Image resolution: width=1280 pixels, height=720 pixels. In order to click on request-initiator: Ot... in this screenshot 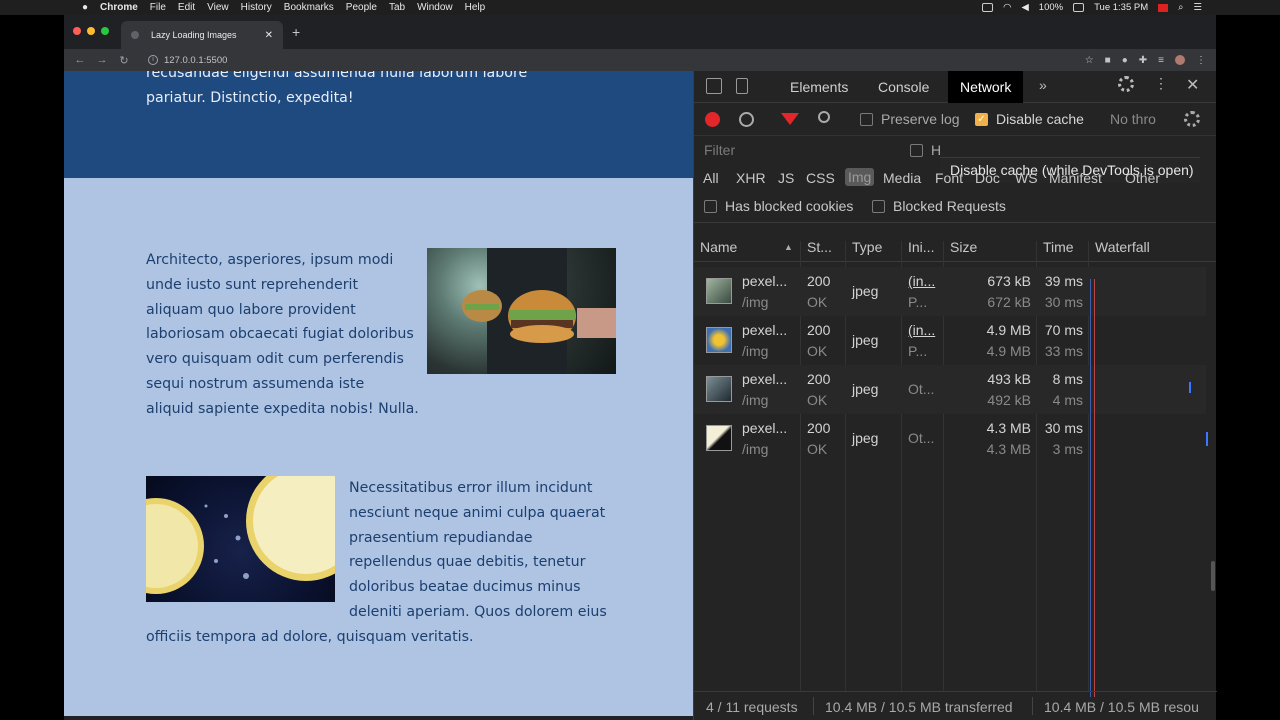, I will do `click(921, 438)`.